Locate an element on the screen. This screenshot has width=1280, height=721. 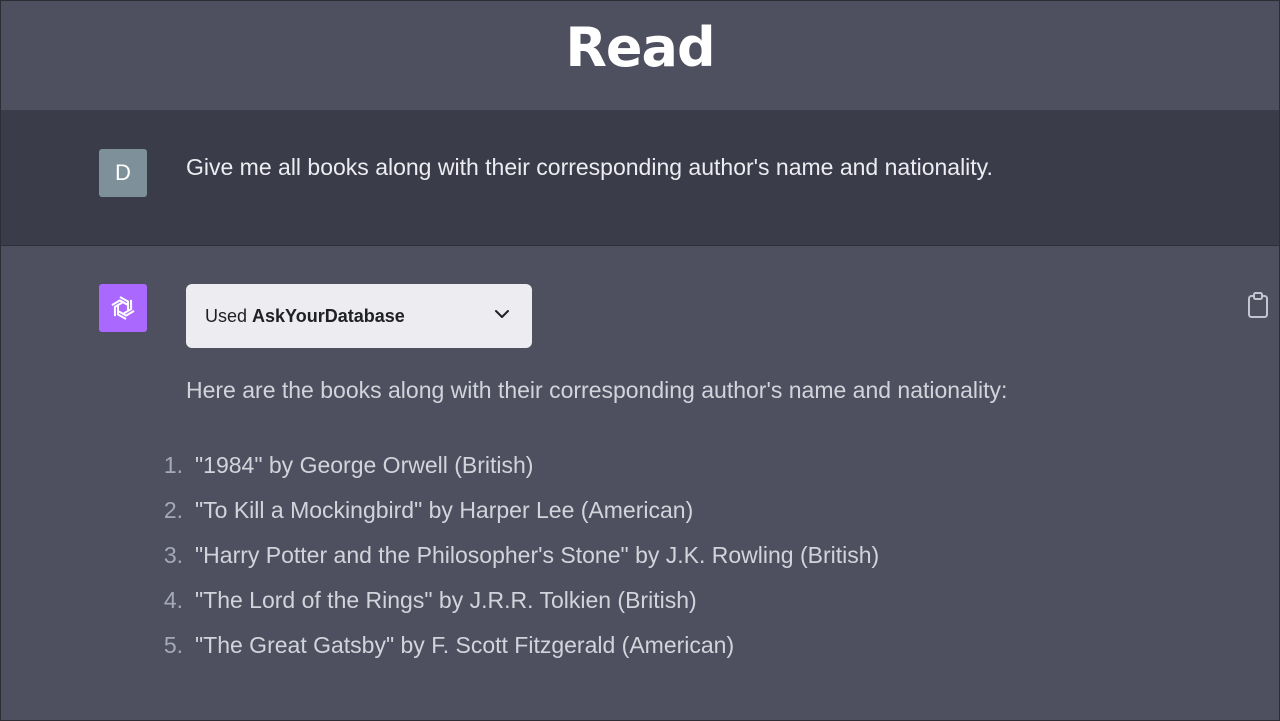
openai-logo-icon is located at coordinates (123, 308).